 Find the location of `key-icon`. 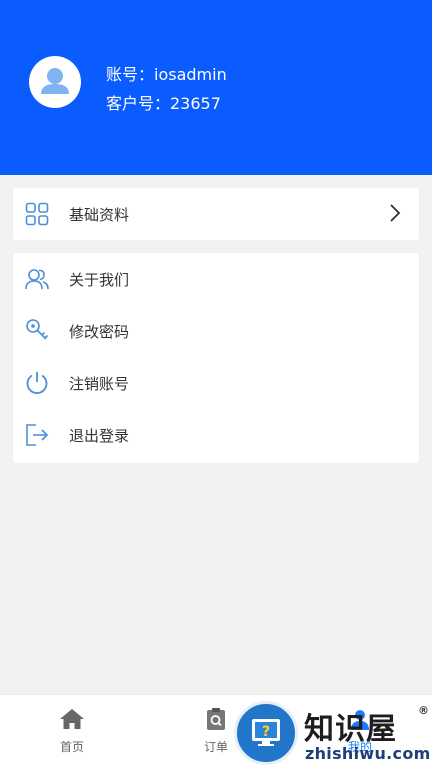

key-icon is located at coordinates (37, 331).